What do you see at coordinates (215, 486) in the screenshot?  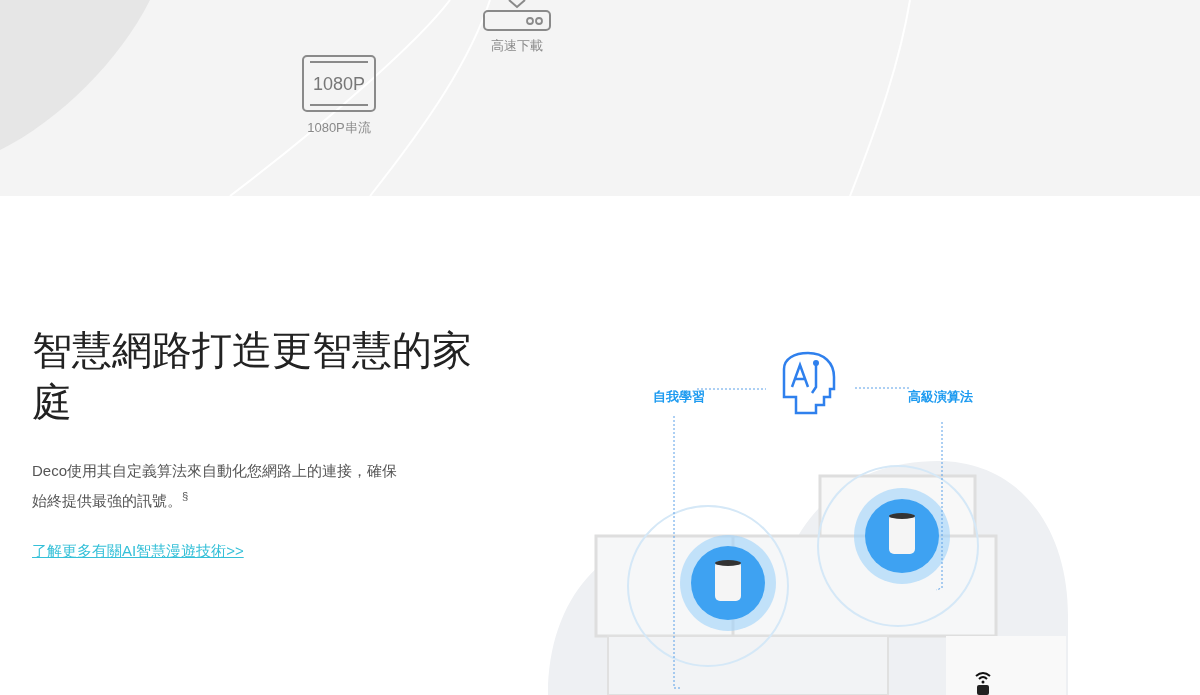 I see `section-paragraph: Deco使用其自定義算法來自動化您網路上的連接，確保始終提供最強的訊號。$^{§}$` at bounding box center [215, 486].